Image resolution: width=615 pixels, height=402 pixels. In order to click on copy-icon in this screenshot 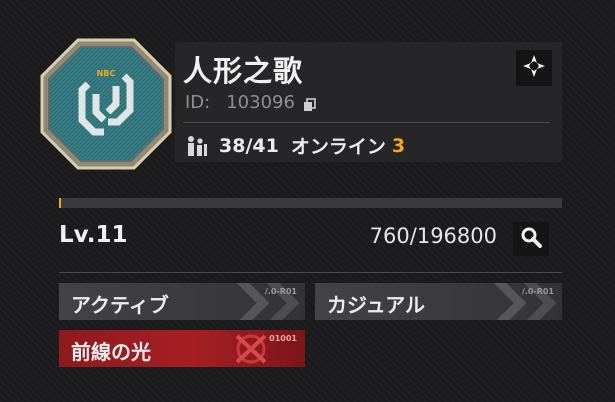, I will do `click(310, 103)`.